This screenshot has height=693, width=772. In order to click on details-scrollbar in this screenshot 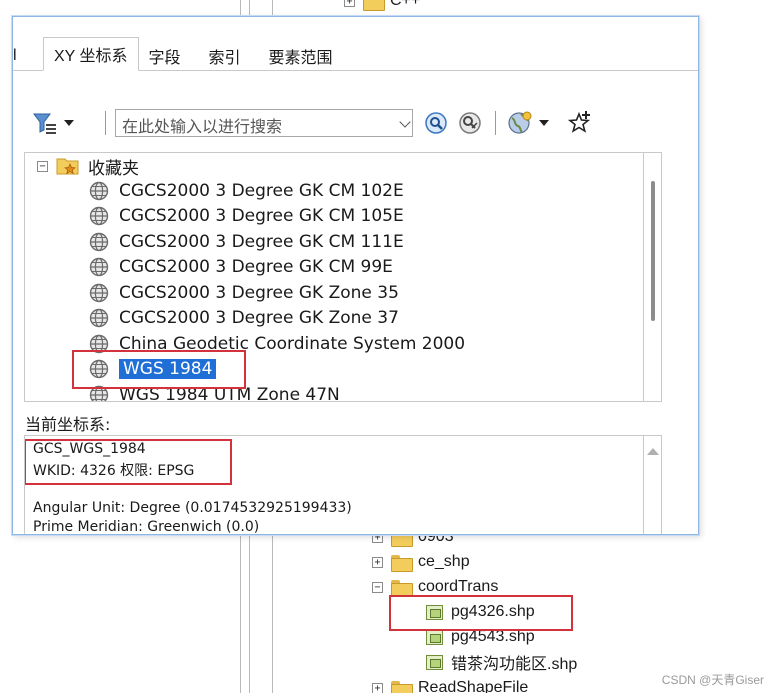, I will do `click(653, 484)`.